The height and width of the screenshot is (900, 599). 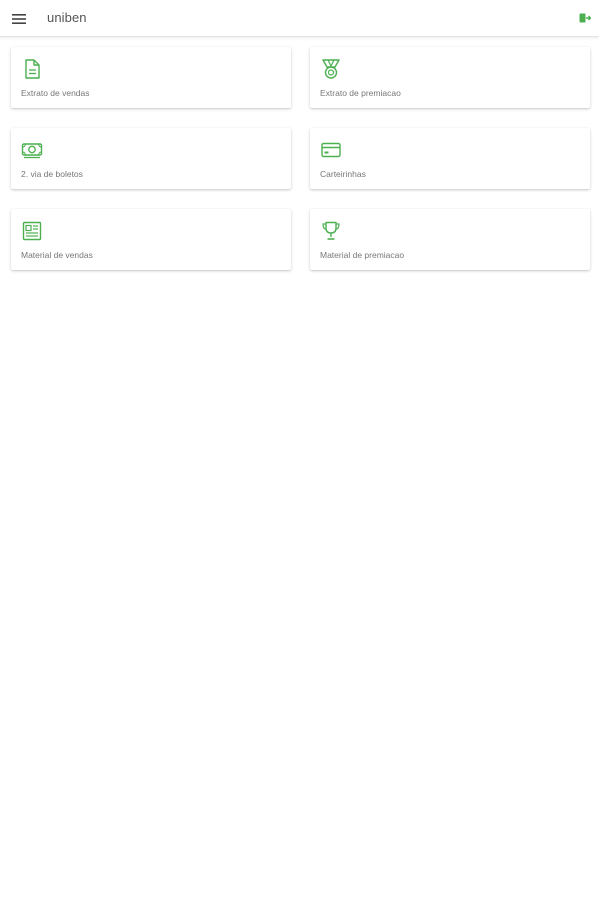 I want to click on card-extrato-premiacao: Extrato de premiacao, so click(x=450, y=77).